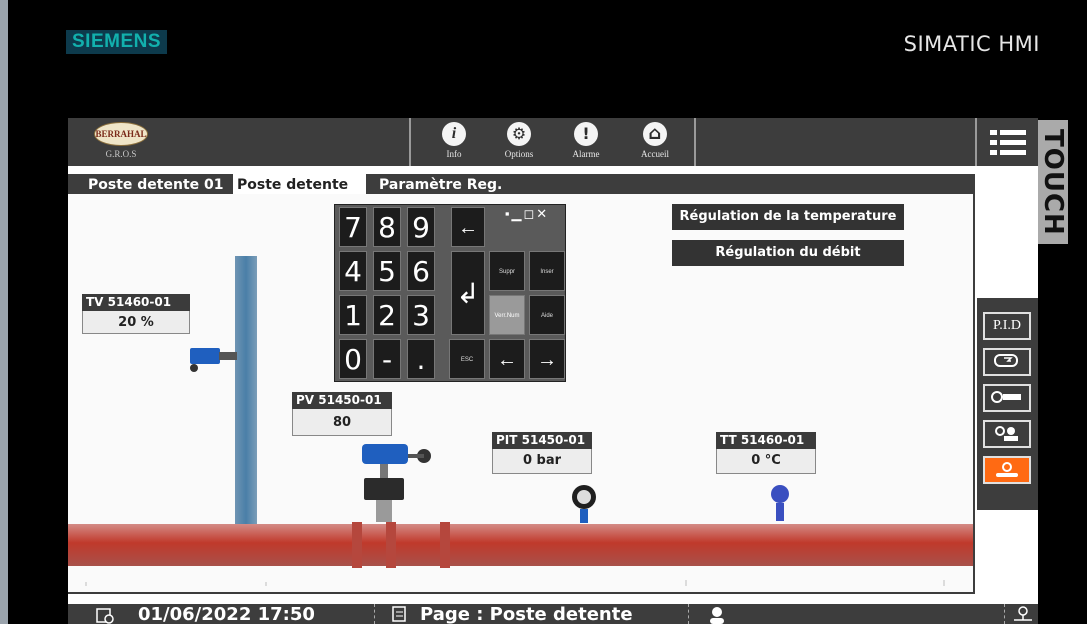 The image size is (1087, 624). Describe the element at coordinates (246, 392) in the screenshot. I see `vertical-pipe` at that location.